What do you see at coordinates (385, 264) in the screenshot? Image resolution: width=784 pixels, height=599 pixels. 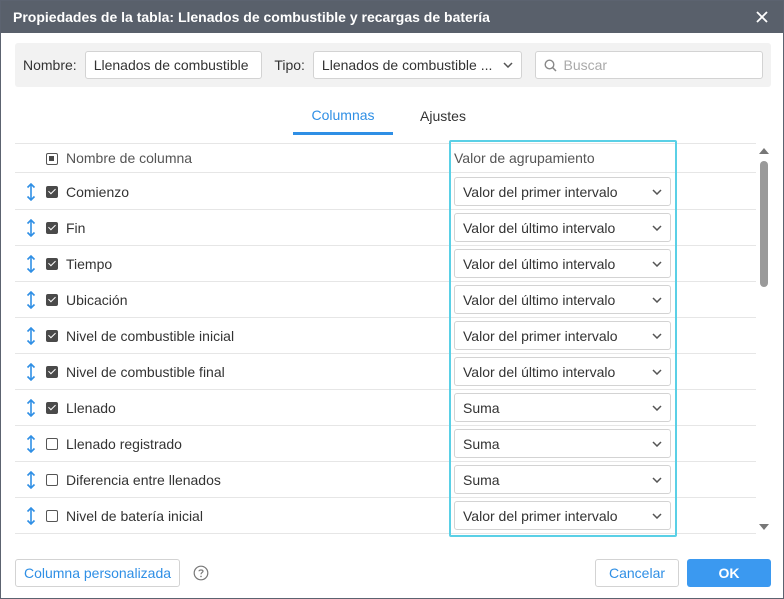 I see `table-row: Tiempo Valor del último intervalo` at bounding box center [385, 264].